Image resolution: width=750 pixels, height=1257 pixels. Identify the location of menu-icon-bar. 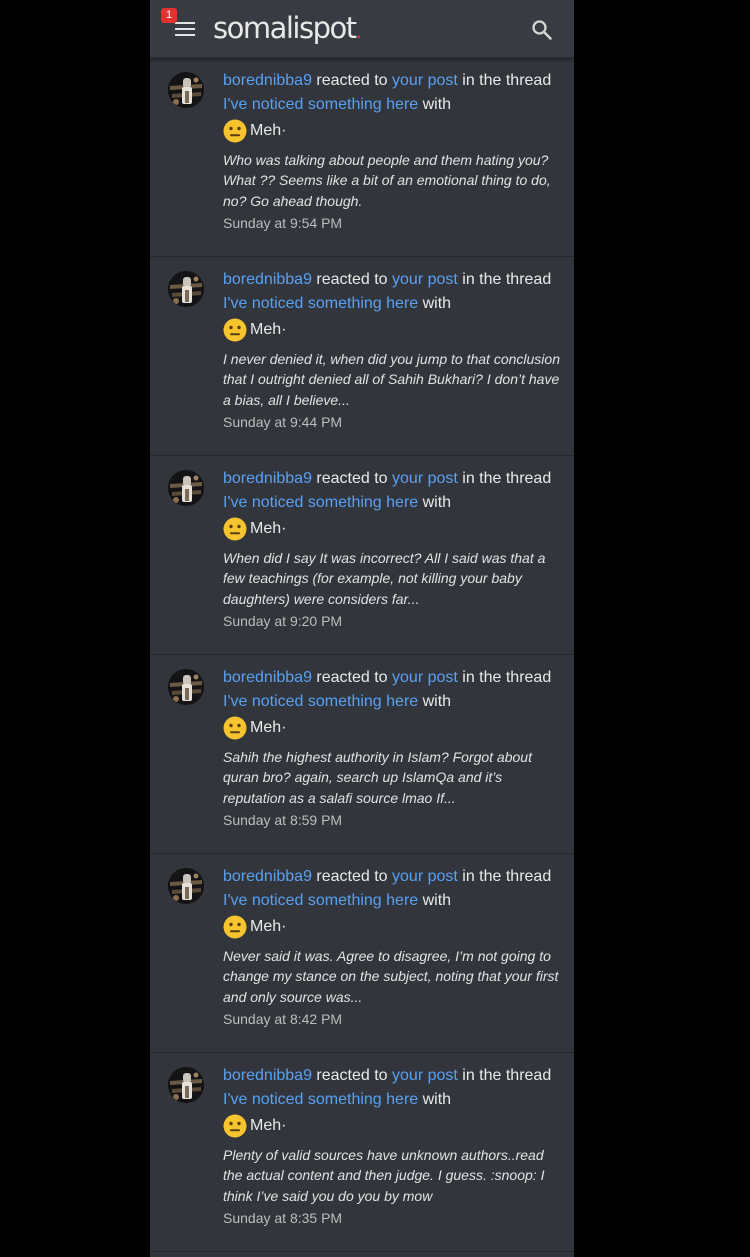
(185, 35).